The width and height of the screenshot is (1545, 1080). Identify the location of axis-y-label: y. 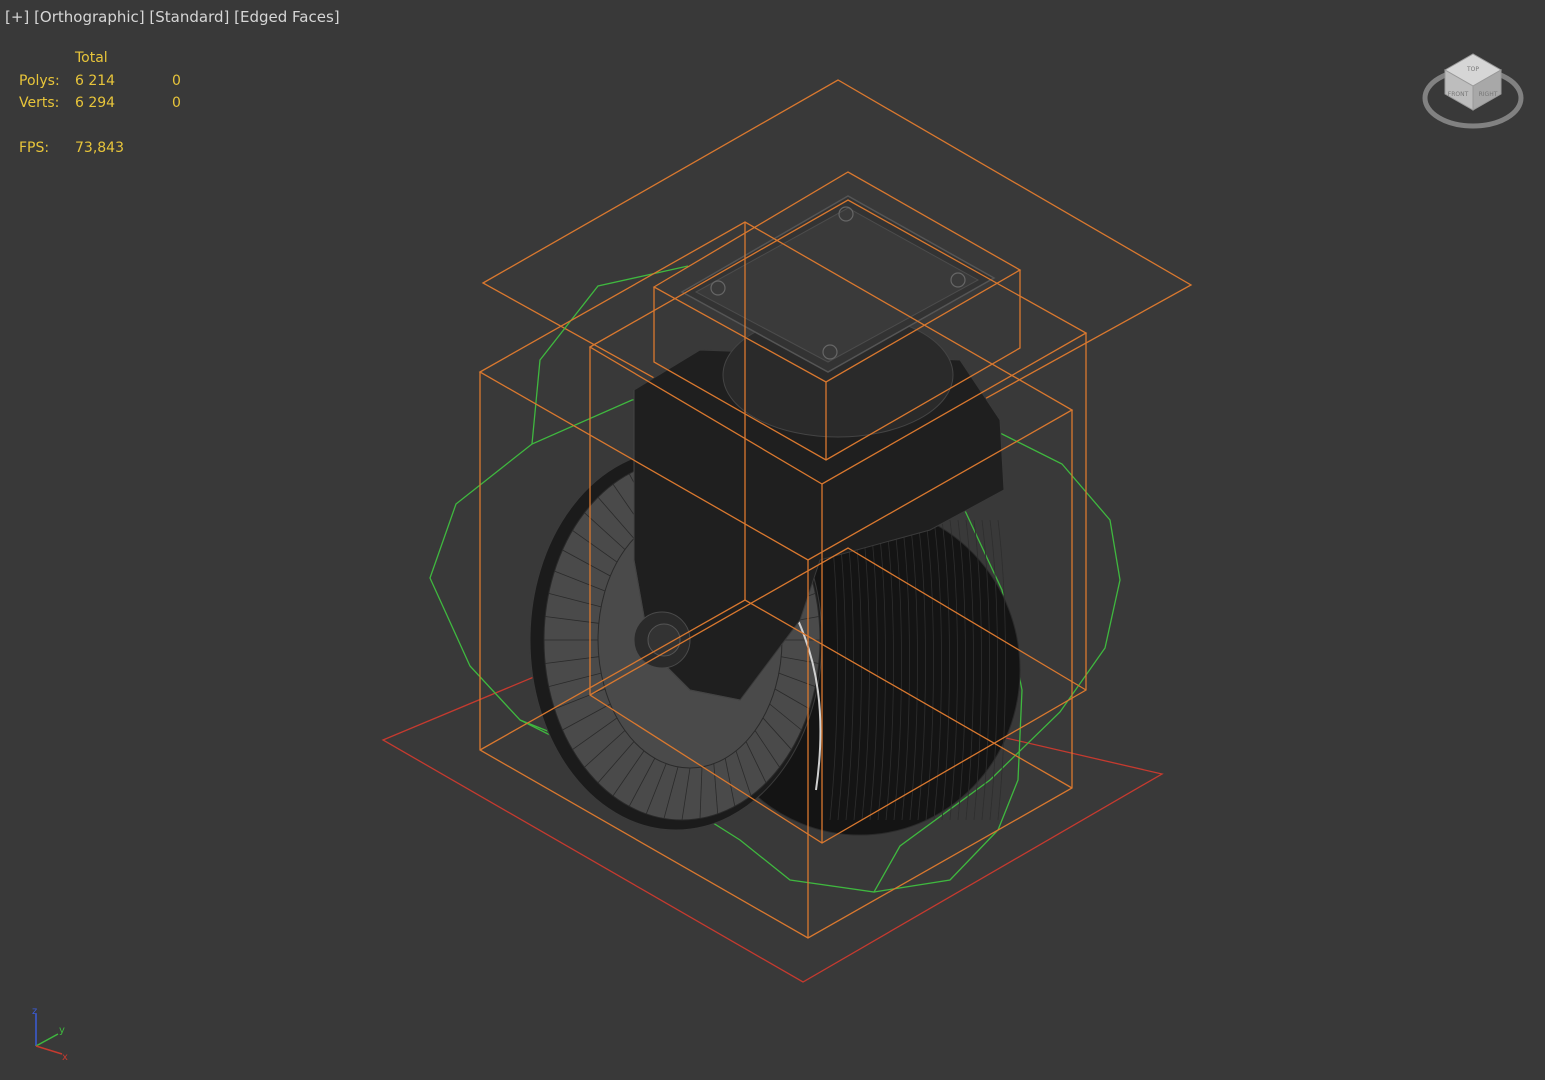
(62, 1030).